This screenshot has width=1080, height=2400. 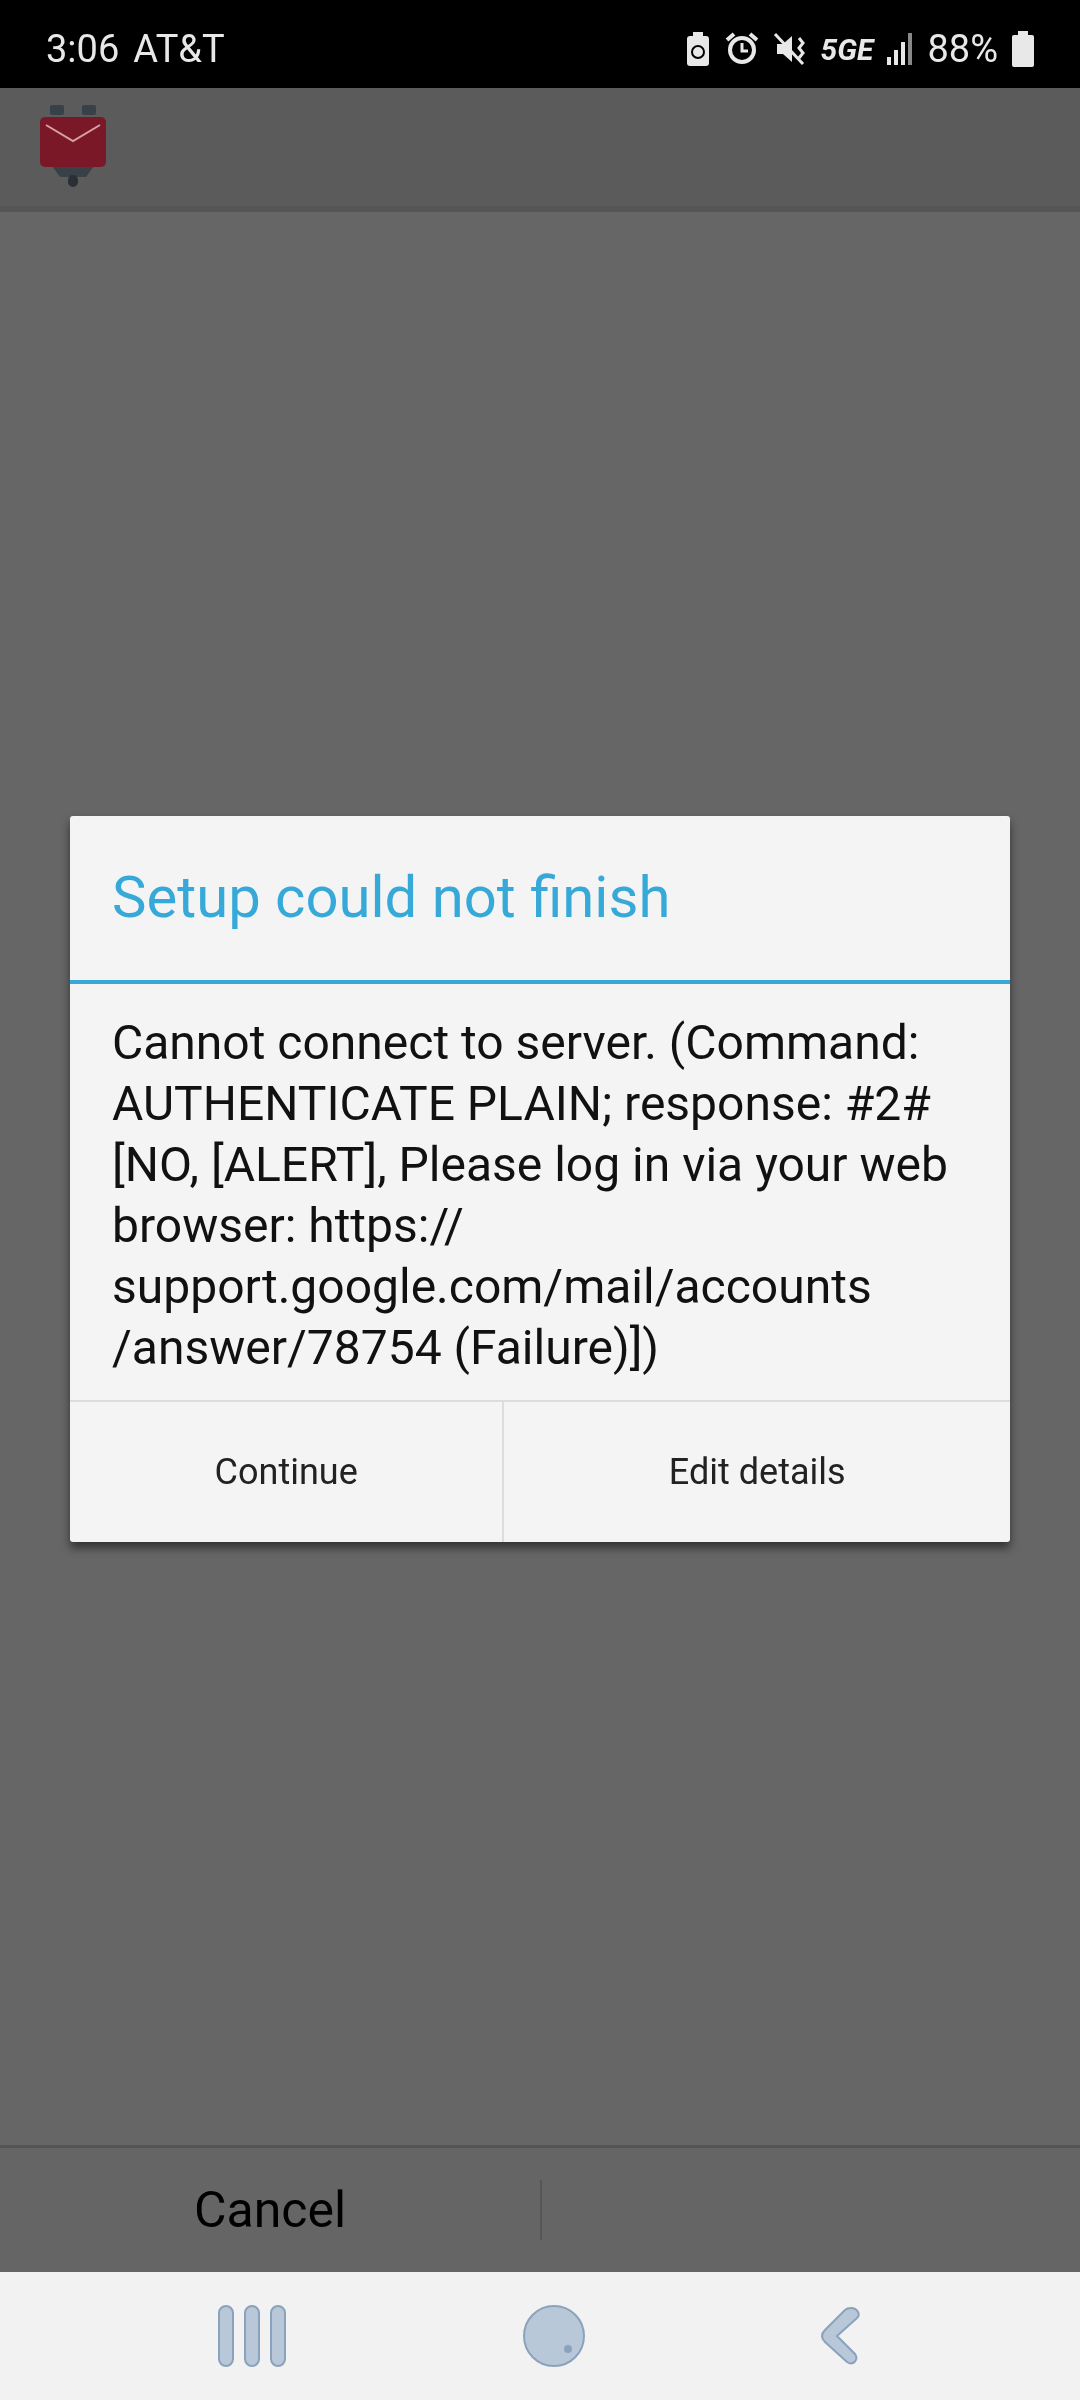 I want to click on vibrate-mute-icon, so click(x=789, y=49).